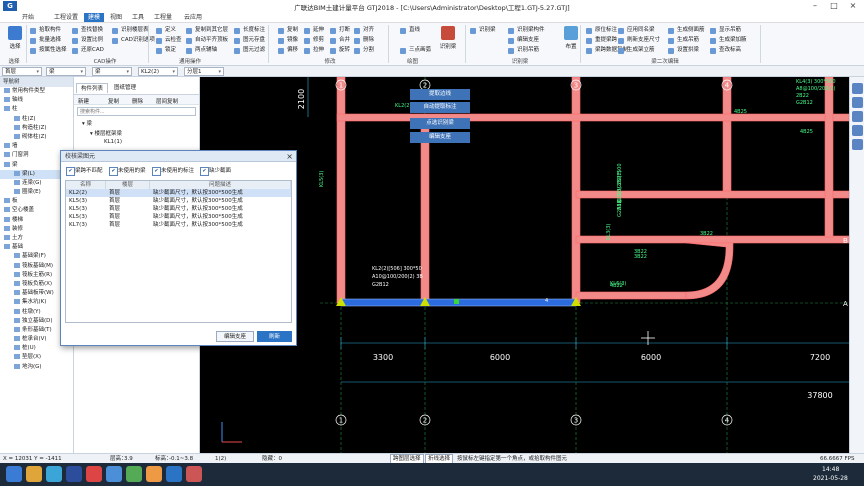 The width and height of the screenshot is (864, 486). I want to click on ribbon-col11-item-0: 直线, so click(410, 30).